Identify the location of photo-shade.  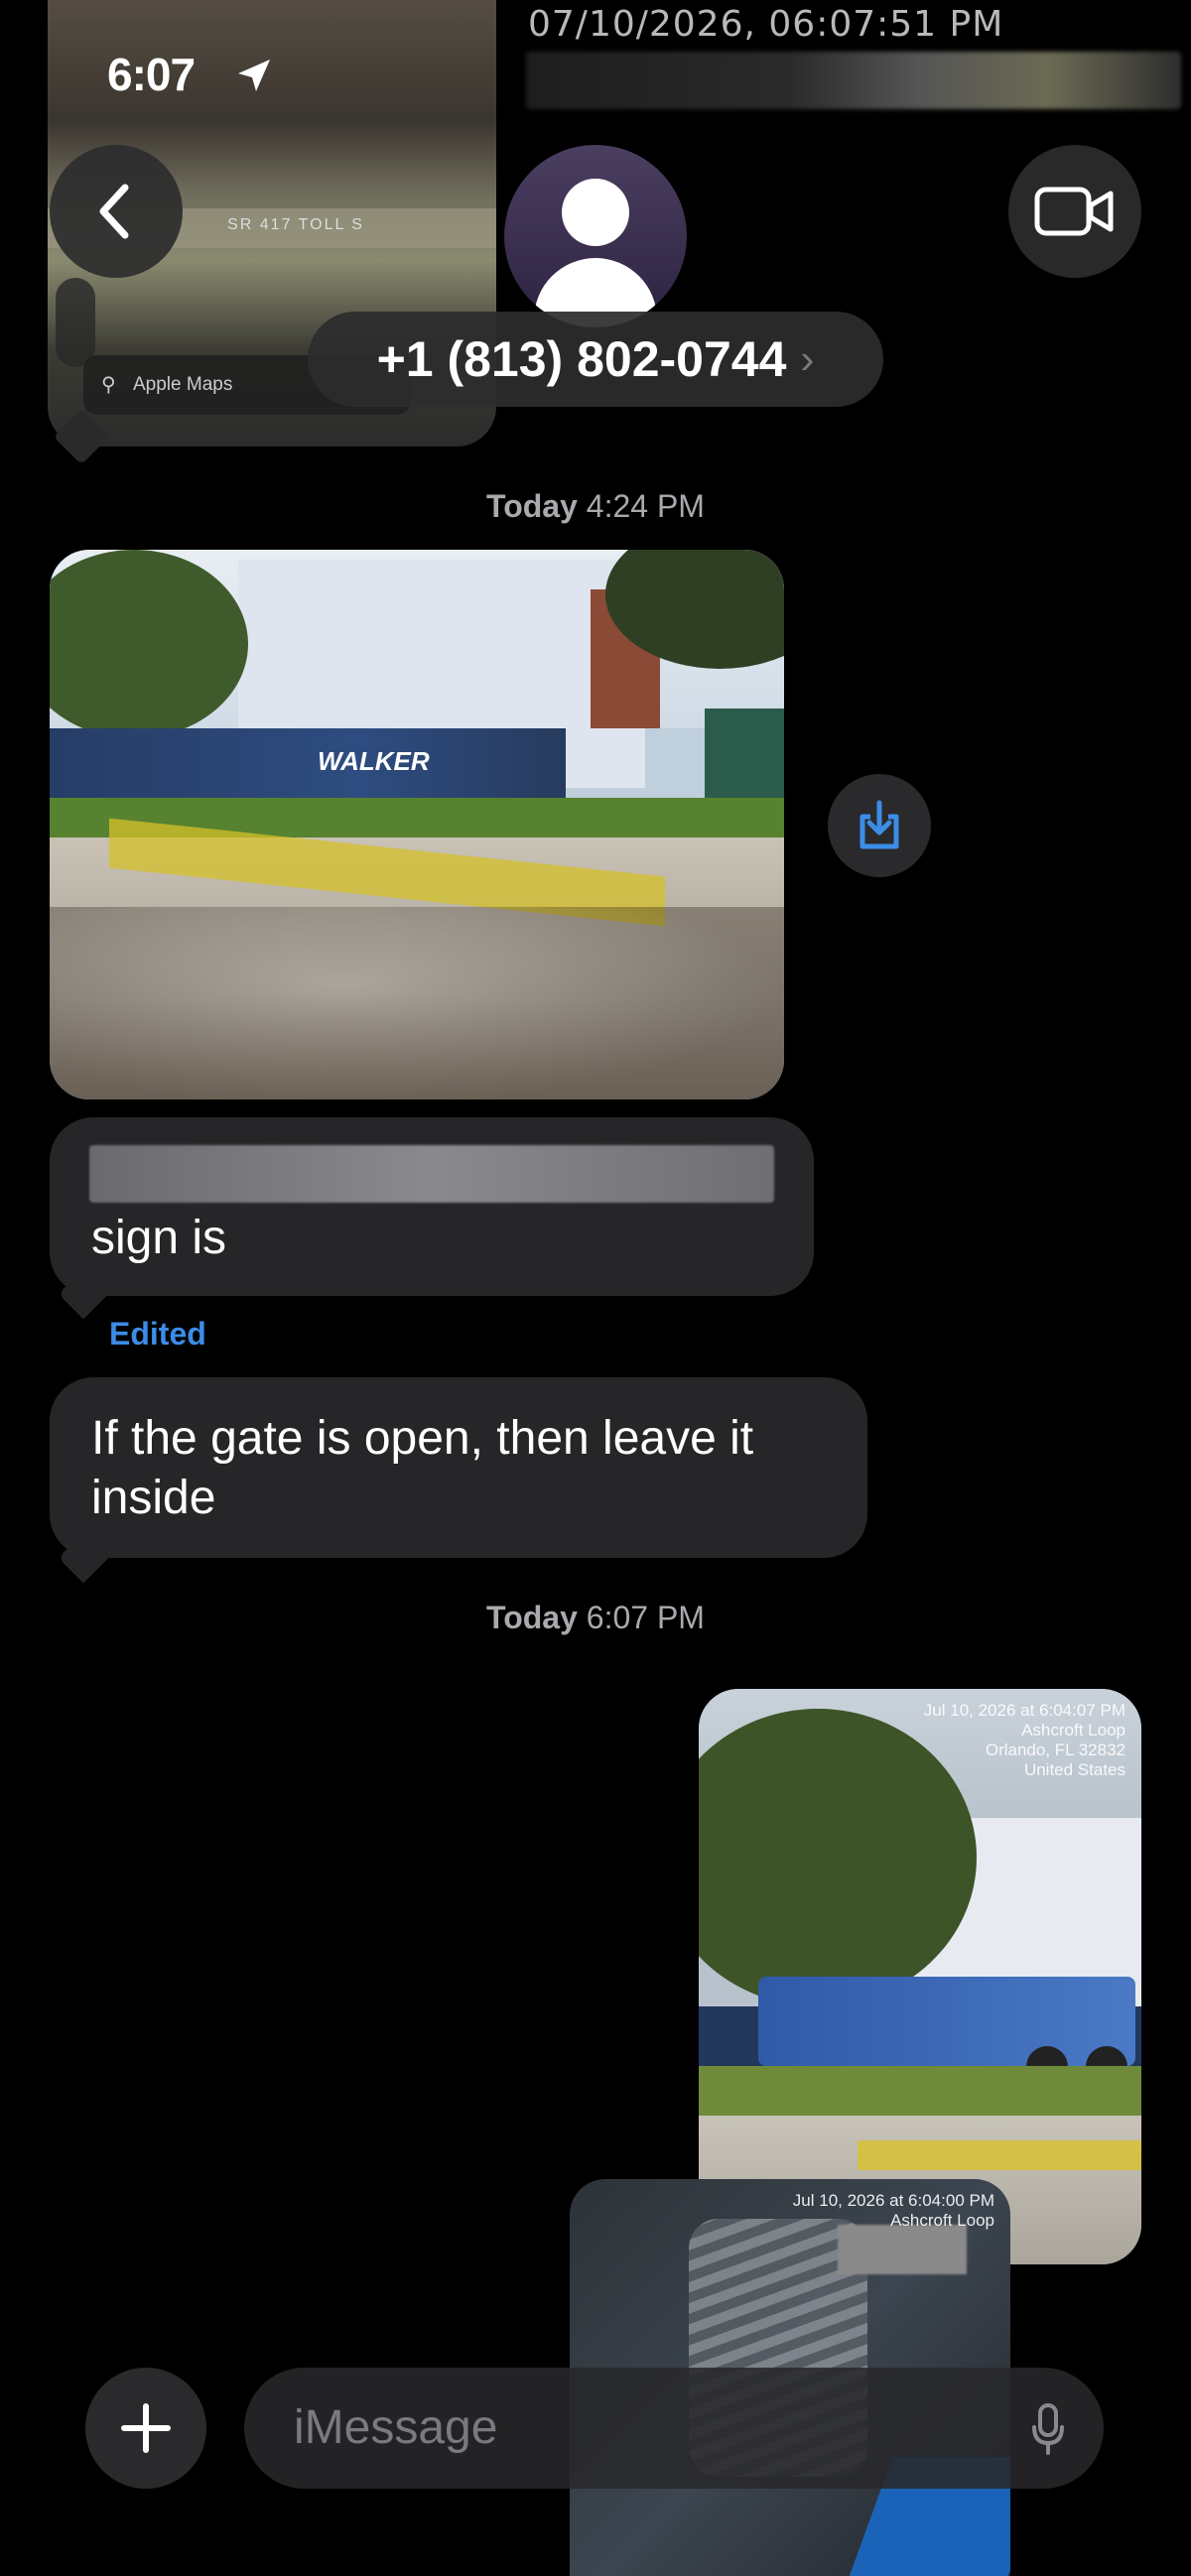
(417, 1003).